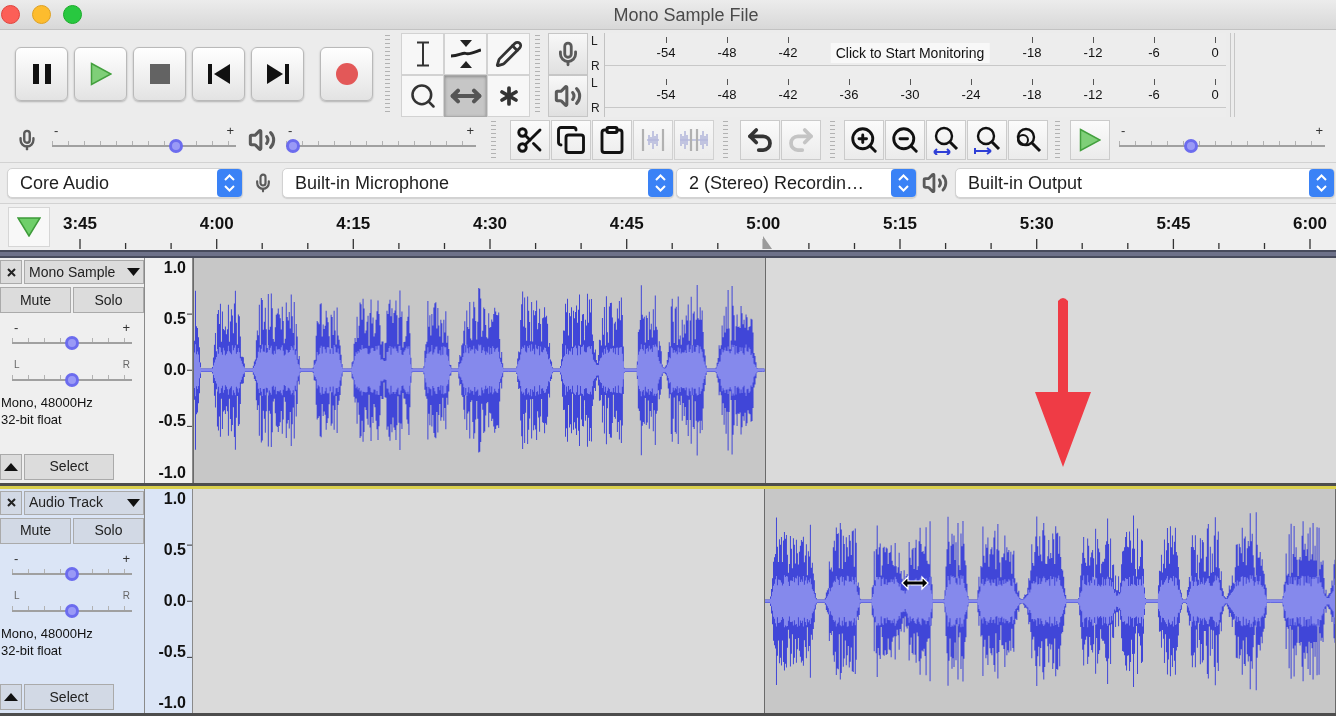  What do you see at coordinates (346, 73) in the screenshot?
I see `record-button` at bounding box center [346, 73].